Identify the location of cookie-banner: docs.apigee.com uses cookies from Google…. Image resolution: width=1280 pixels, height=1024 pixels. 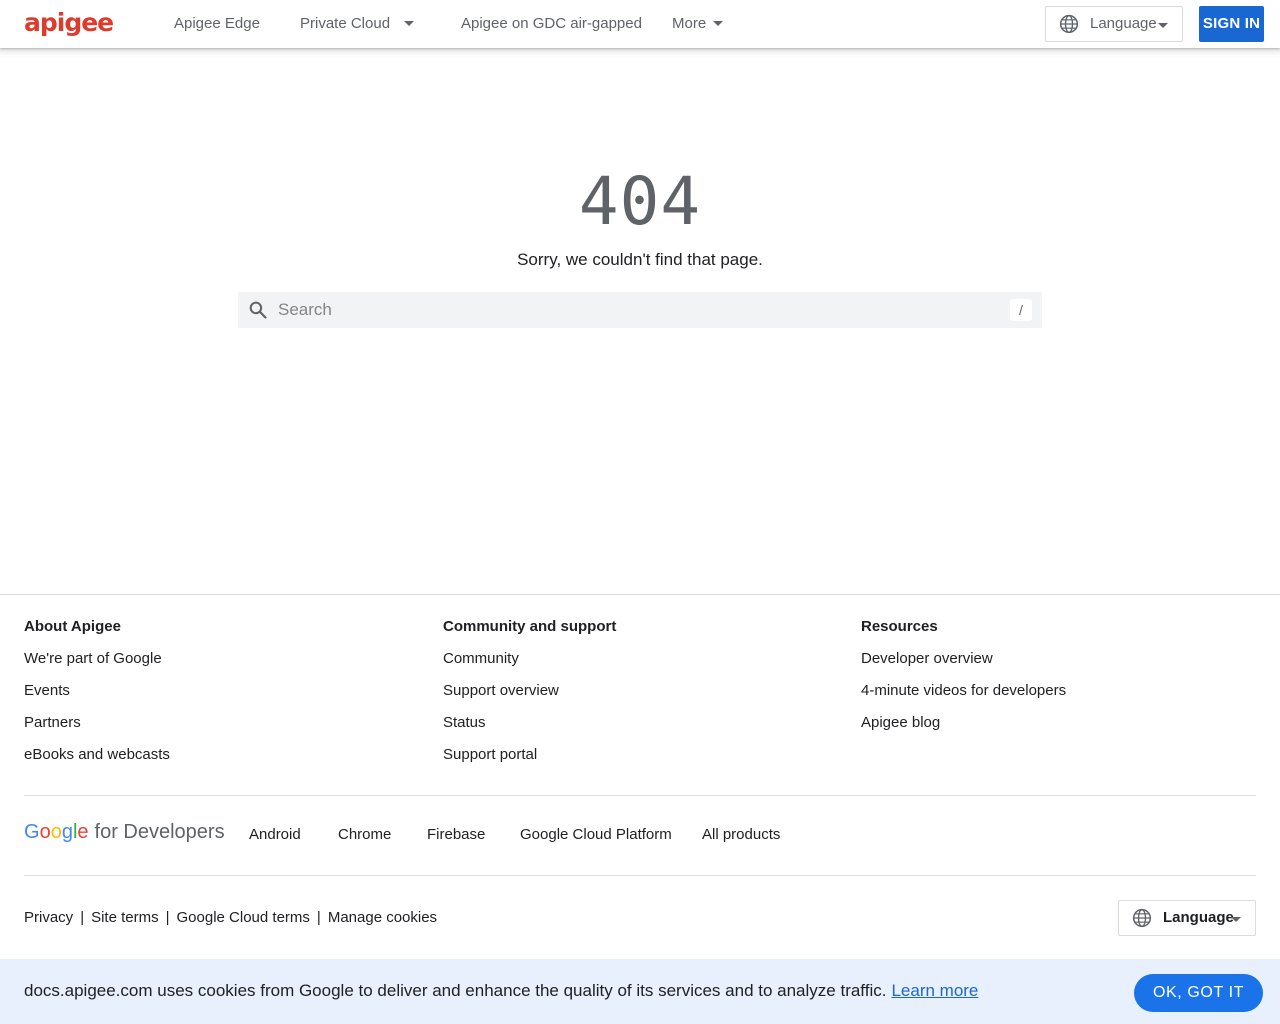
(640, 991).